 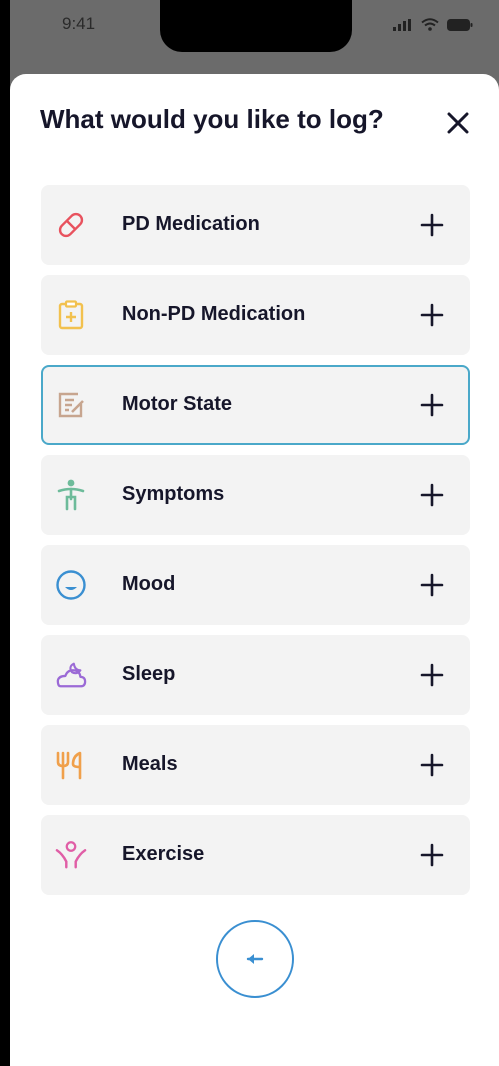 I want to click on person-arms-up-icon, so click(x=71, y=855).